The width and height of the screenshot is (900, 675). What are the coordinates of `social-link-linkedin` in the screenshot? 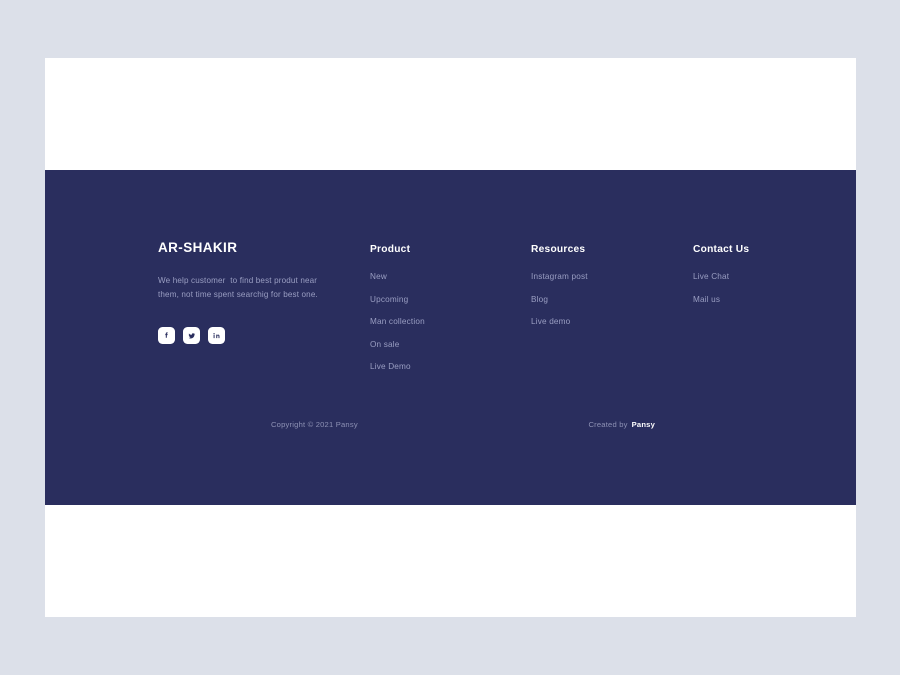 It's located at (216, 335).